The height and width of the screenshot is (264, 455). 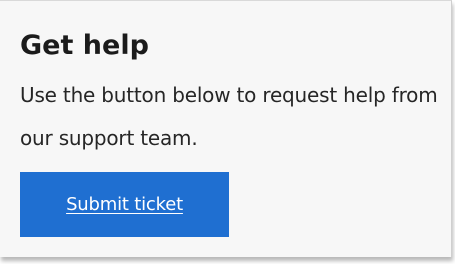 What do you see at coordinates (84, 45) in the screenshot?
I see `card-title: Get help` at bounding box center [84, 45].